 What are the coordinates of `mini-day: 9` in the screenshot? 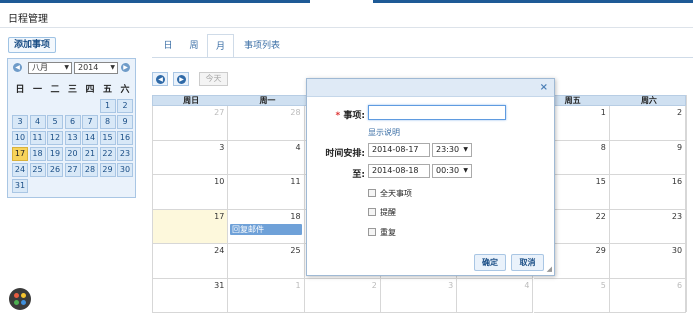 It's located at (125, 122).